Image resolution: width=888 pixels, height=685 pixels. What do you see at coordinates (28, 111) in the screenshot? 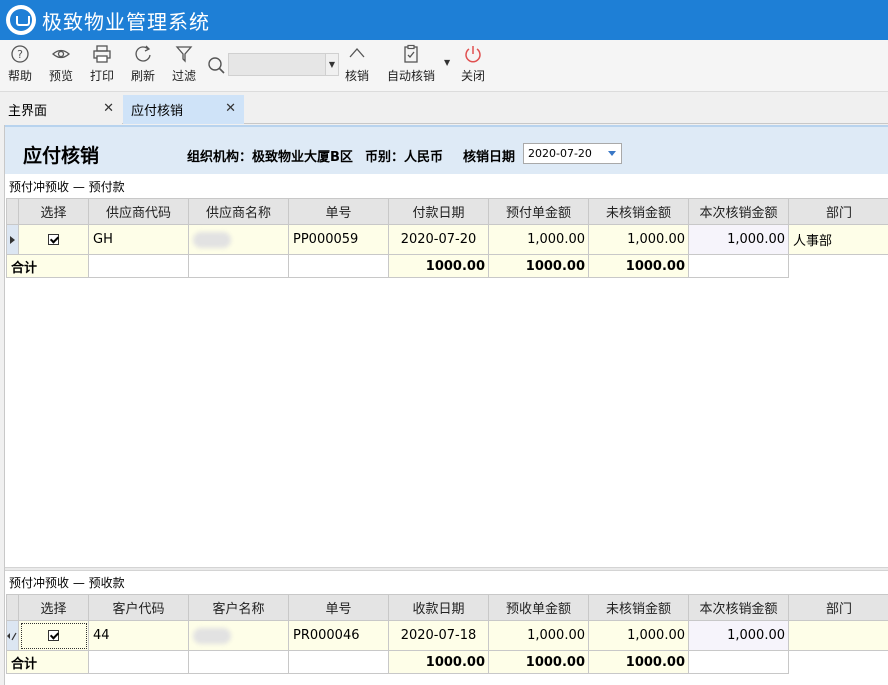
I see `tab-main-label: 主界面` at bounding box center [28, 111].